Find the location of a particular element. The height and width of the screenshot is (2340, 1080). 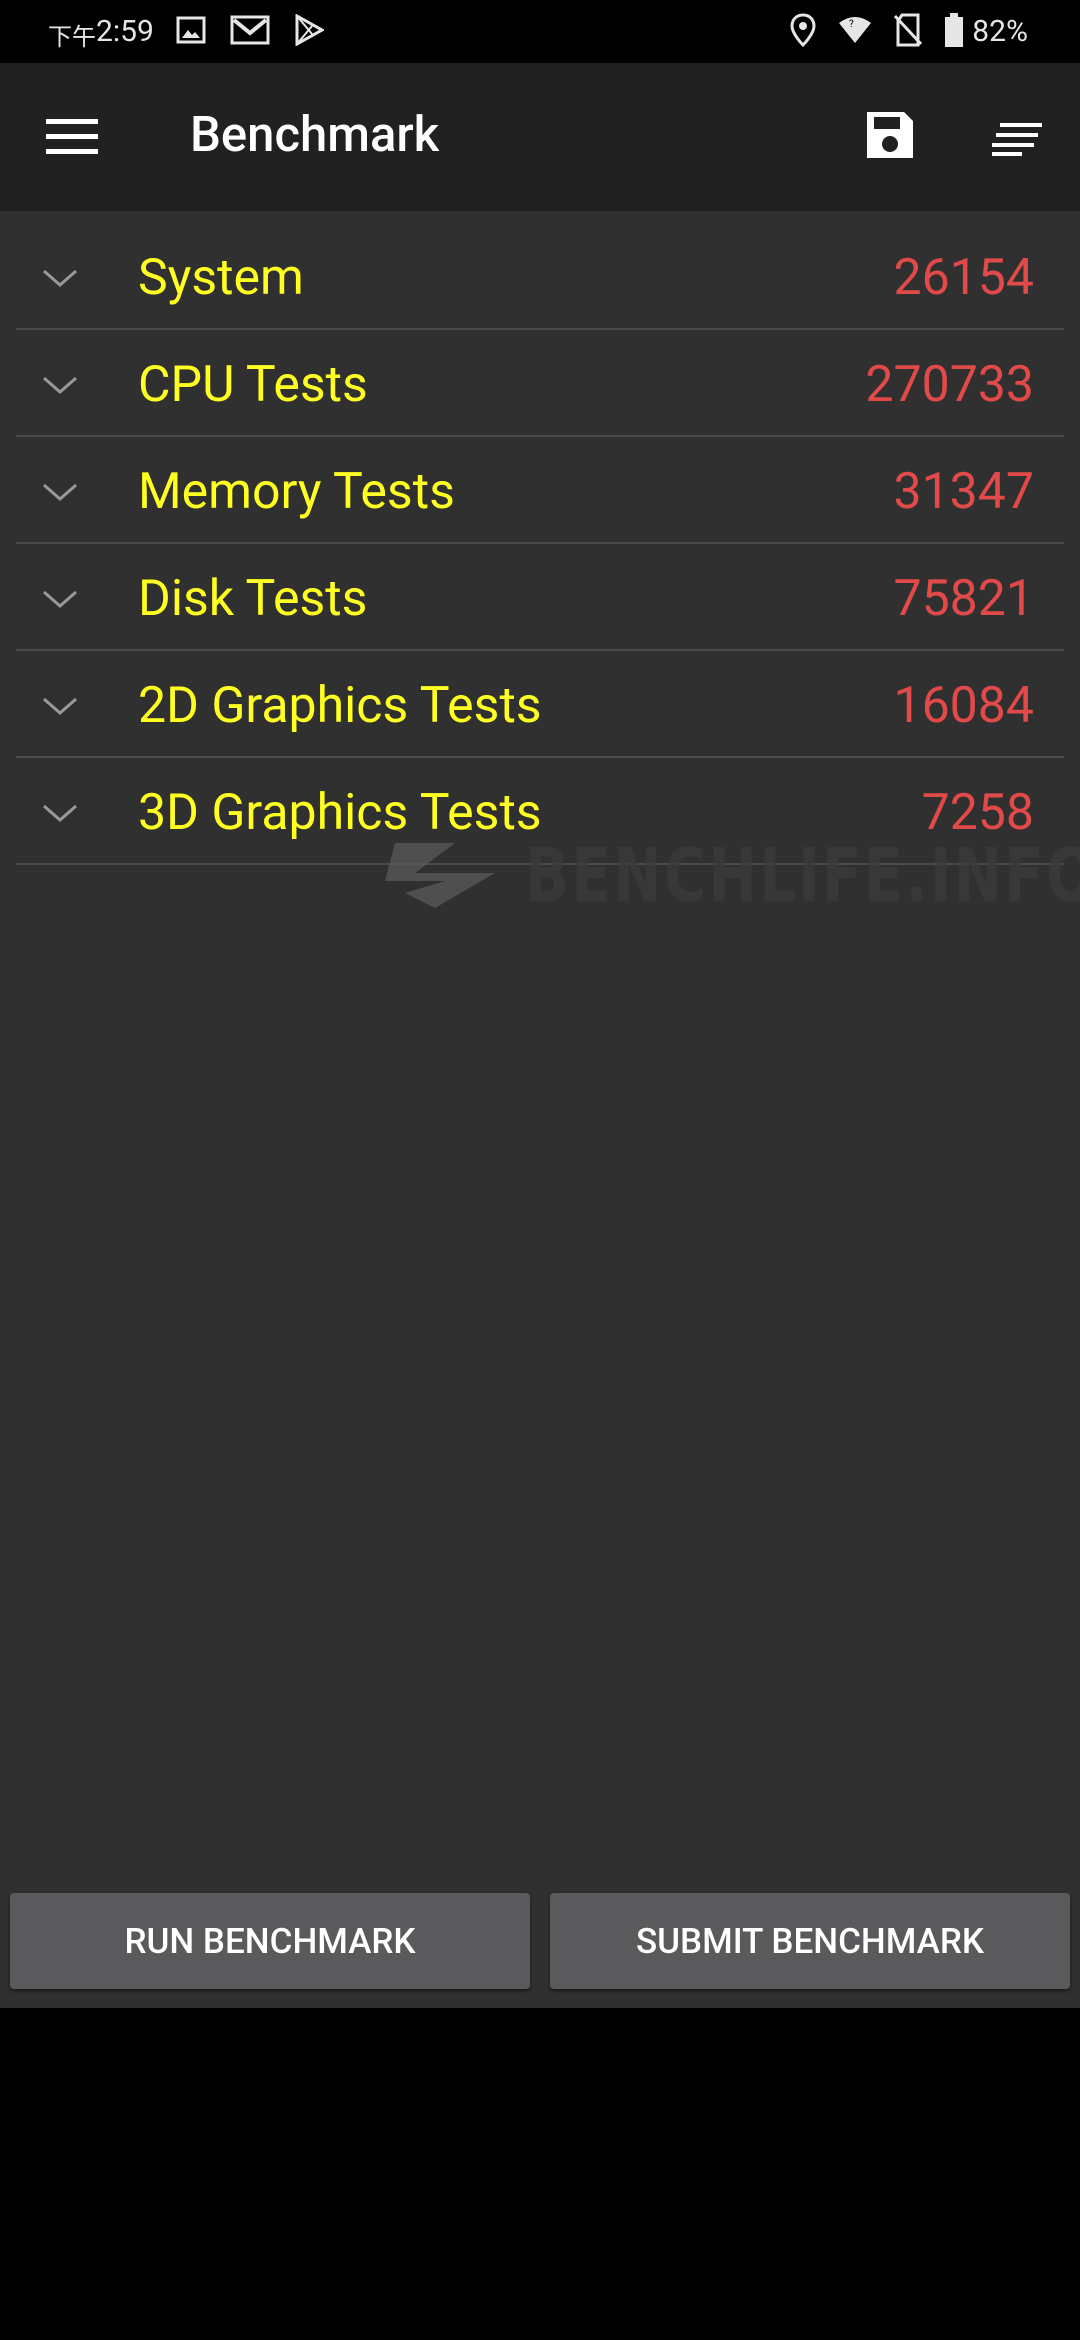

watermark: BENCHLIFE.INFO is located at coordinates (732, 876).